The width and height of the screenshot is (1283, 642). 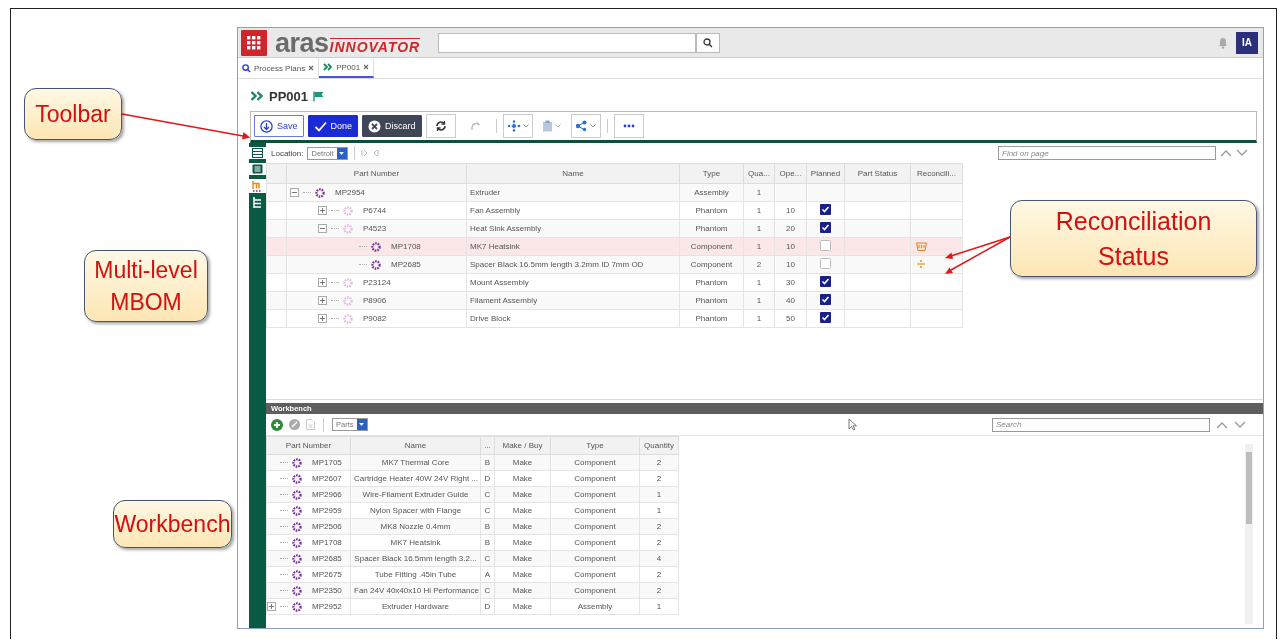 What do you see at coordinates (392, 126) in the screenshot?
I see `discard-button: Discard` at bounding box center [392, 126].